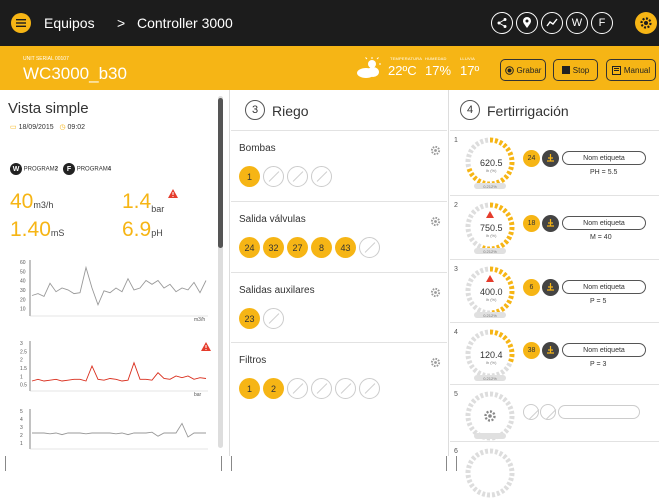 The height and width of the screenshot is (502, 659). I want to click on record-icon, so click(509, 70).